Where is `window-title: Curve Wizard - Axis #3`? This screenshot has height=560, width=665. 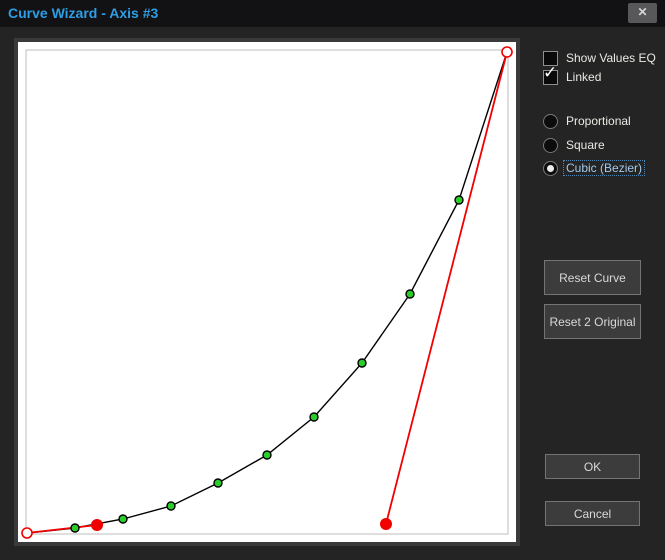
window-title: Curve Wizard - Axis #3 is located at coordinates (83, 13).